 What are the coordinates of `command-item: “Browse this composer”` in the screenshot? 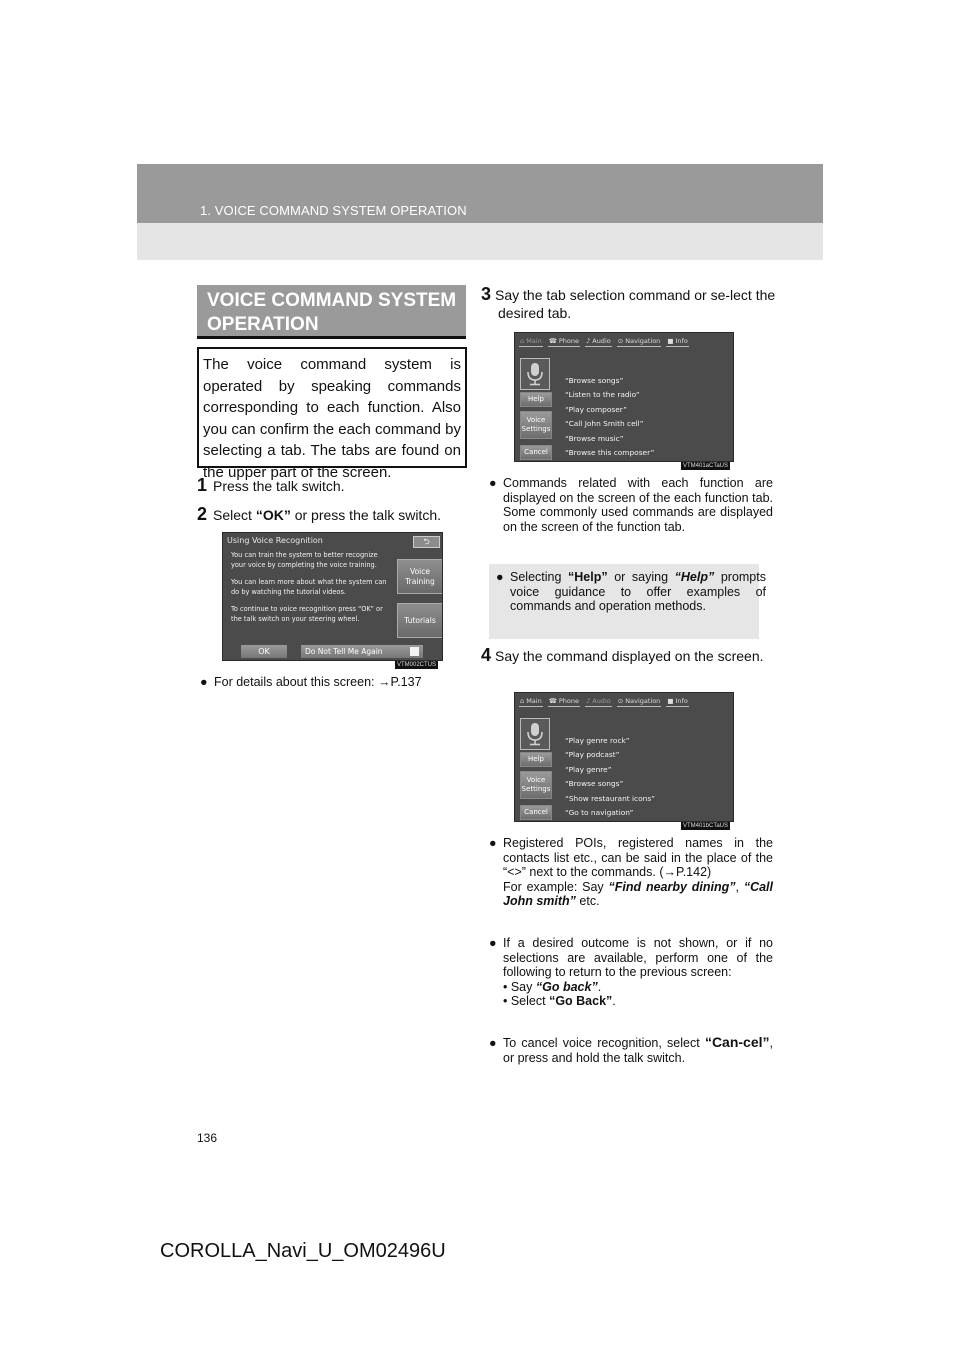 It's located at (609, 453).